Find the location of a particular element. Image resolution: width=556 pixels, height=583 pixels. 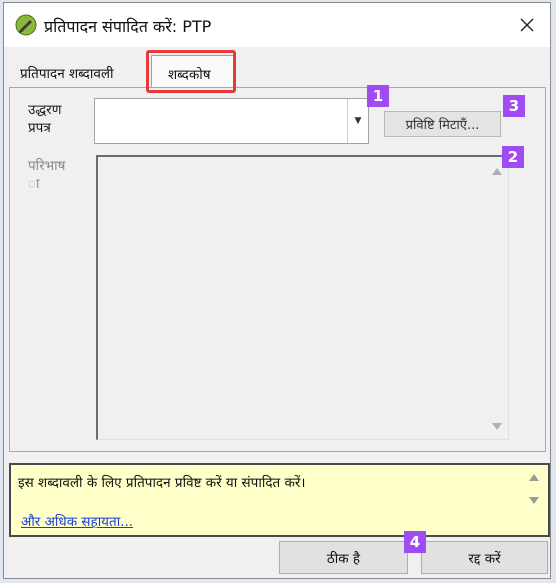

cancel-button: रद्द करें is located at coordinates (484, 557).